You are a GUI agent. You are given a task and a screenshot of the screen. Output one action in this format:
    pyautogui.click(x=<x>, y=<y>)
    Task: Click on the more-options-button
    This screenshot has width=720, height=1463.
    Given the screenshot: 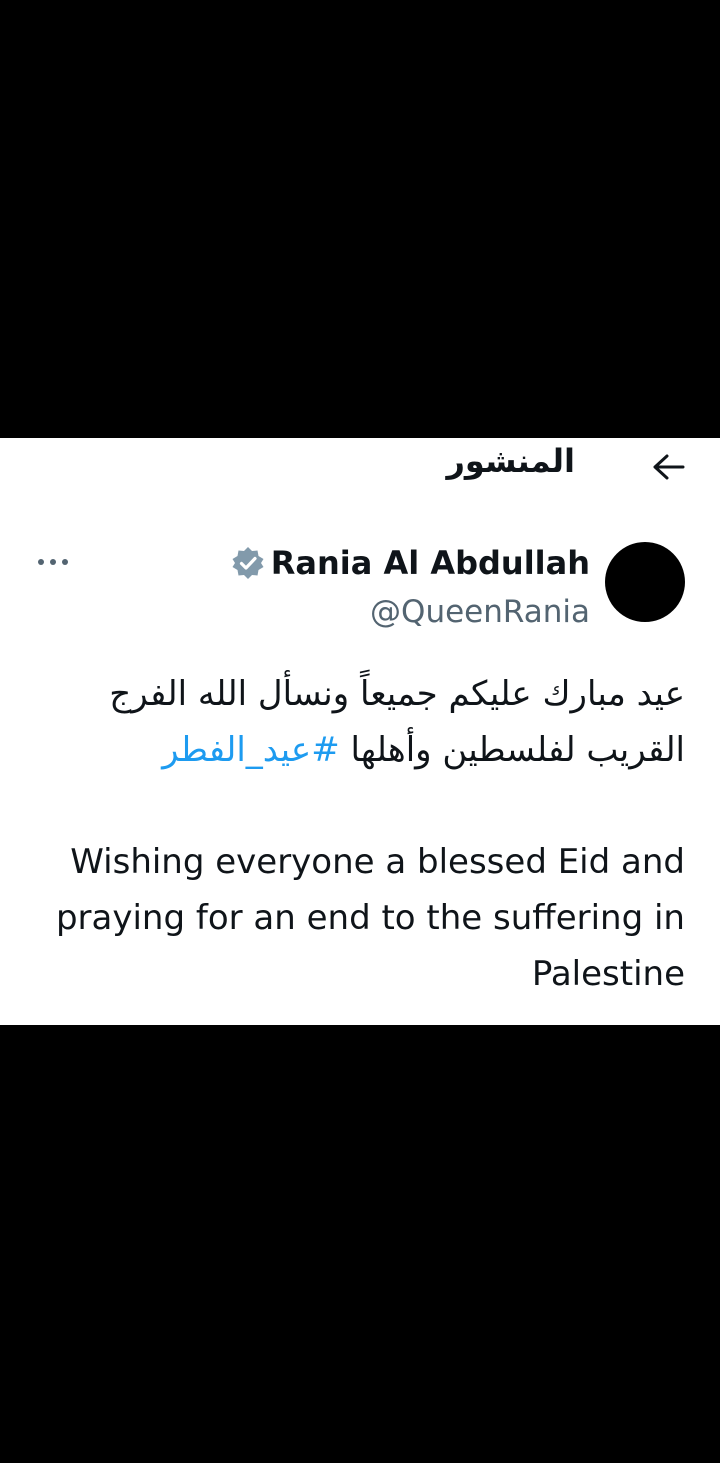 What is the action you would take?
    pyautogui.click(x=53, y=562)
    